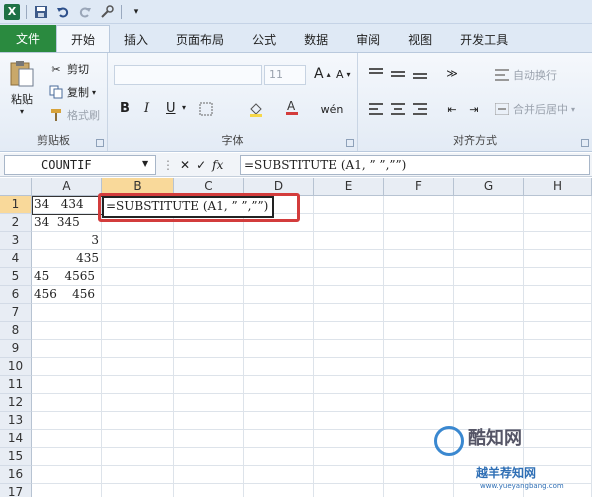 This screenshot has width=592, height=497. I want to click on row-header: 13, so click(16, 421).